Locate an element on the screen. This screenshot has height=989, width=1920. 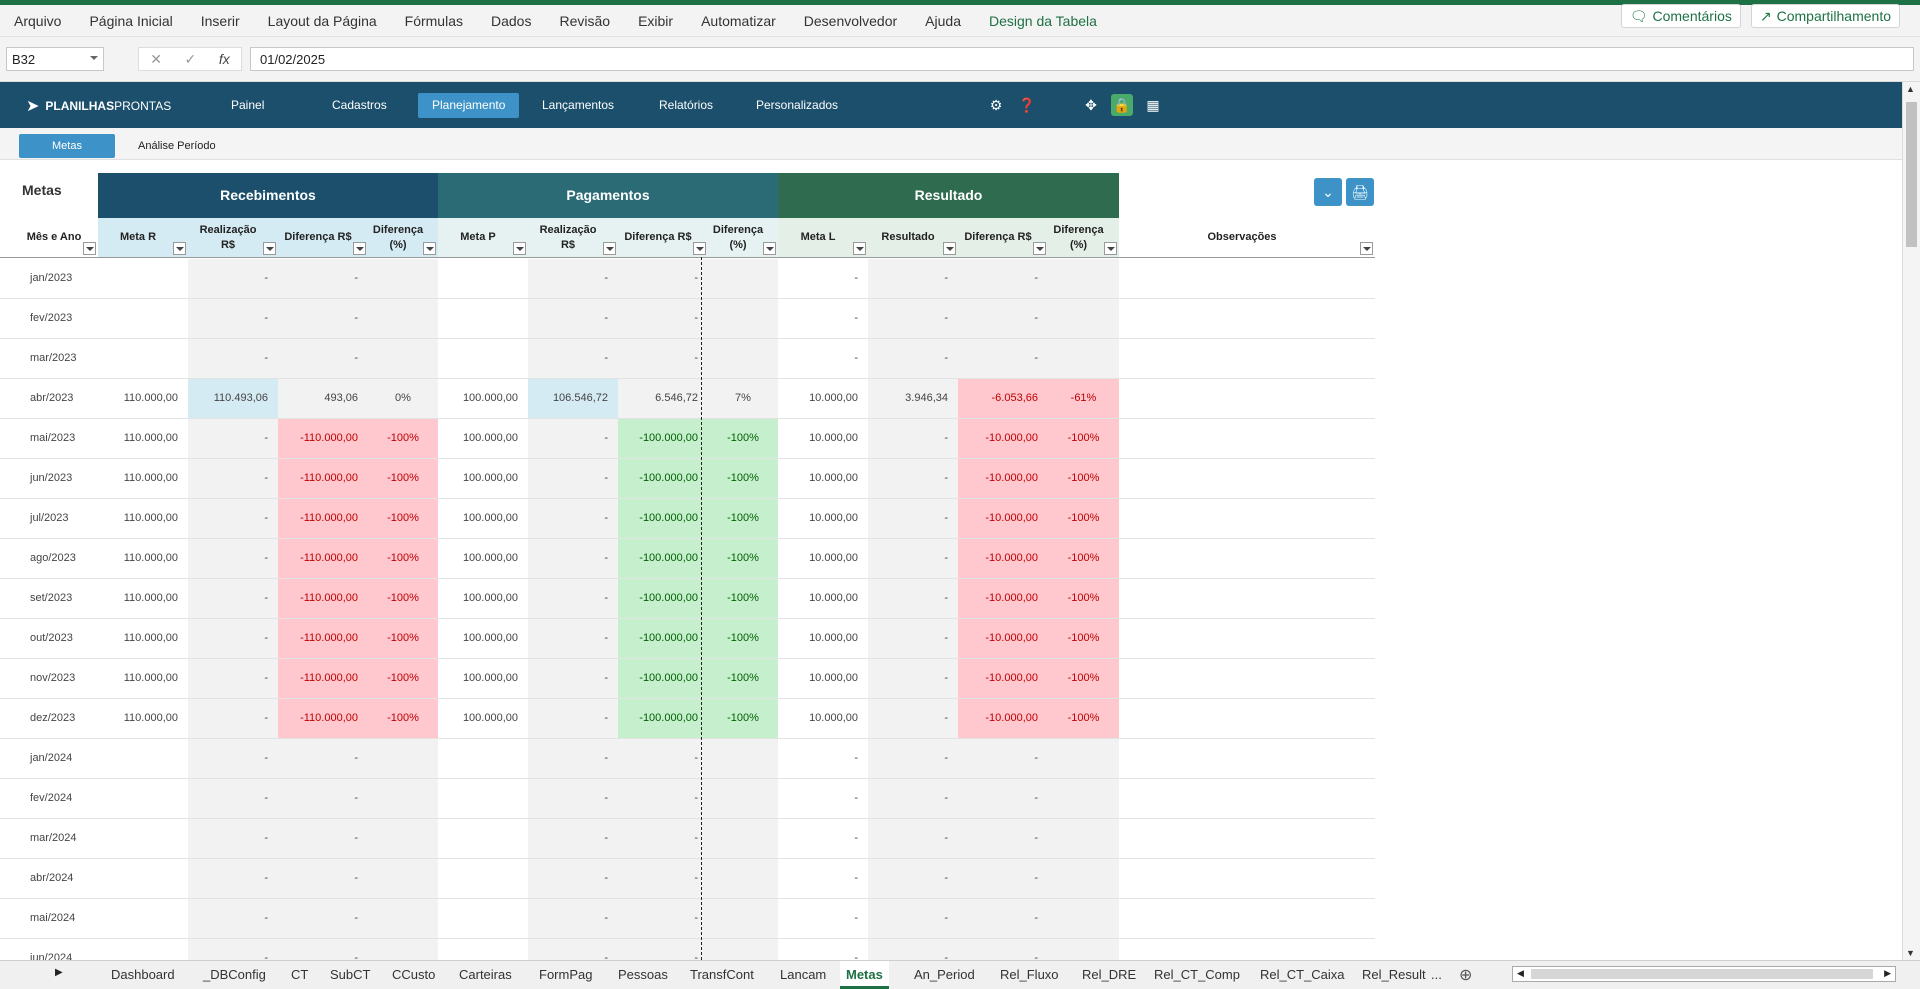
sheet-tab: Carteiras is located at coordinates (485, 975).